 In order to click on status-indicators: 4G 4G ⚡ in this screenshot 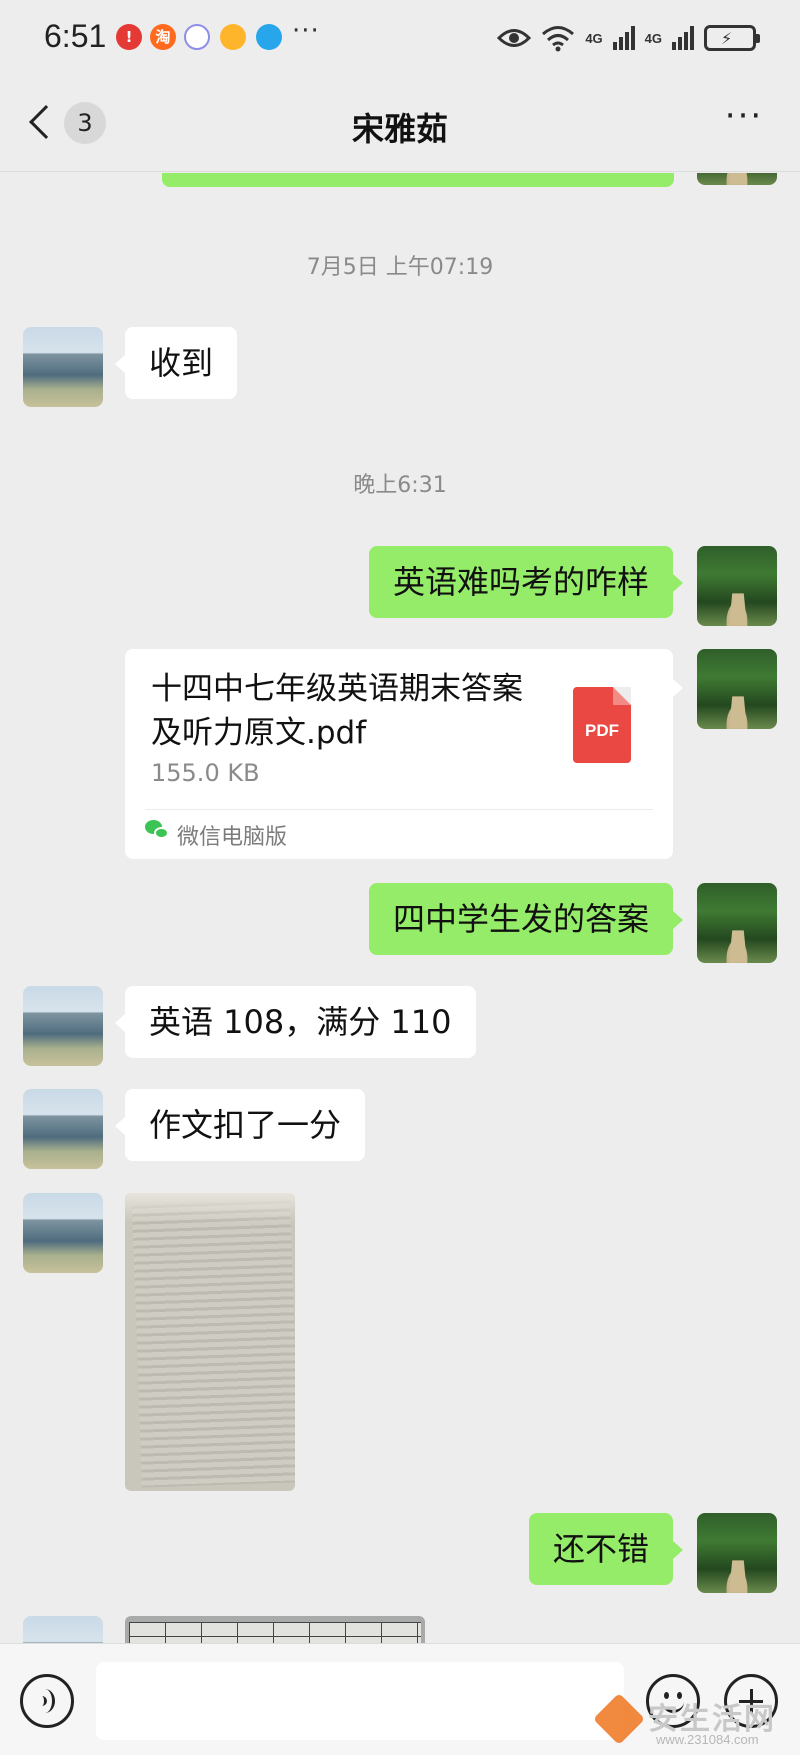, I will do `click(628, 38)`.